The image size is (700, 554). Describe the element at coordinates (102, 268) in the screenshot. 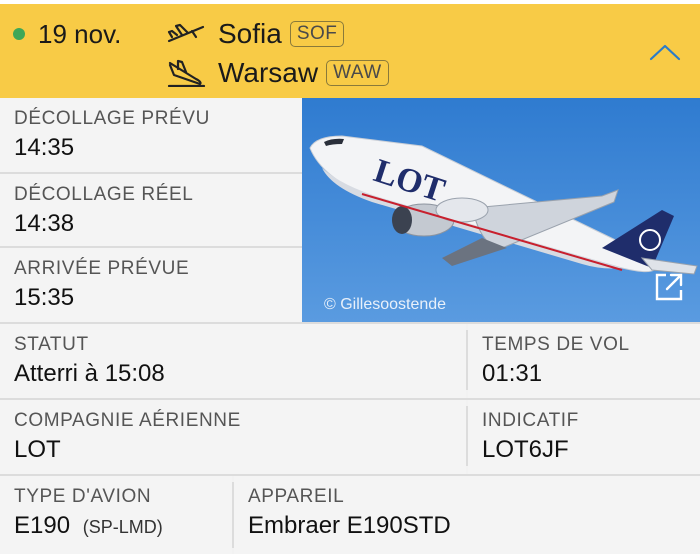

I see `scheduled-arrival-label: ARRIVÉE PRÉVUE` at that location.